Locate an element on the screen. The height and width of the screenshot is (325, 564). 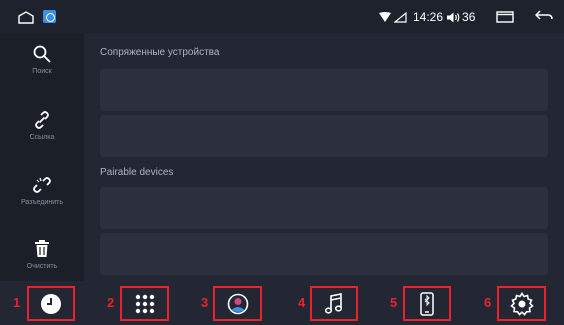
nav-number: 3 is located at coordinates (205, 302).